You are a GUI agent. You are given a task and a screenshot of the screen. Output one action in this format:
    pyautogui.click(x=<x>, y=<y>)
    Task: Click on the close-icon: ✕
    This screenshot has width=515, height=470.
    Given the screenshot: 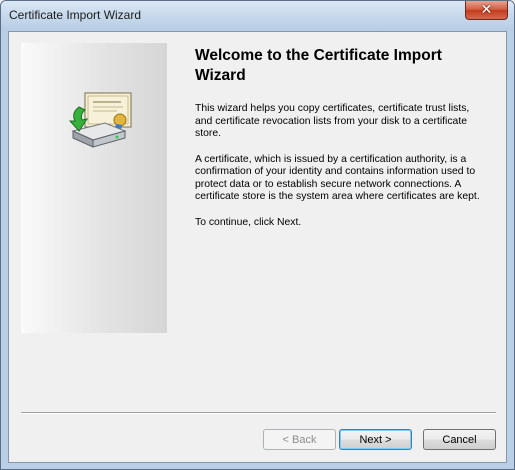 What is the action you would take?
    pyautogui.click(x=486, y=10)
    